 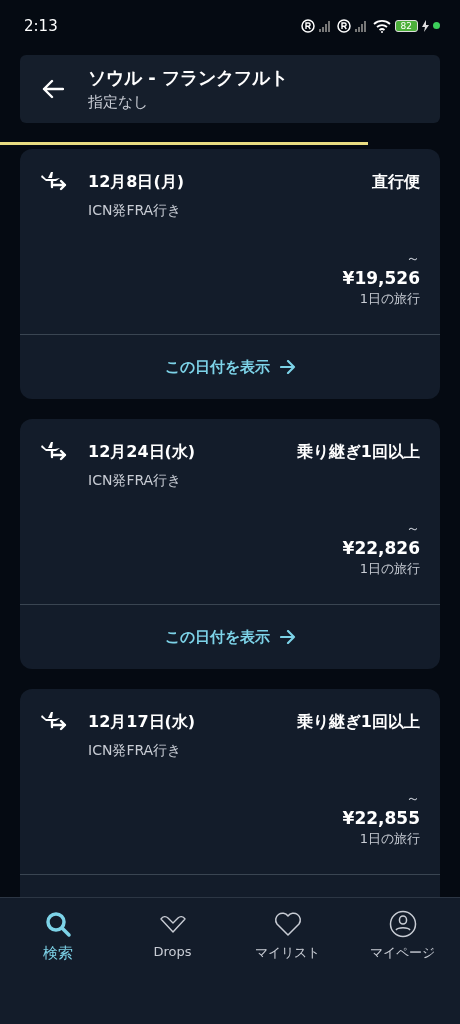 I want to click on nav-tab: マイページ, so click(x=402, y=936).